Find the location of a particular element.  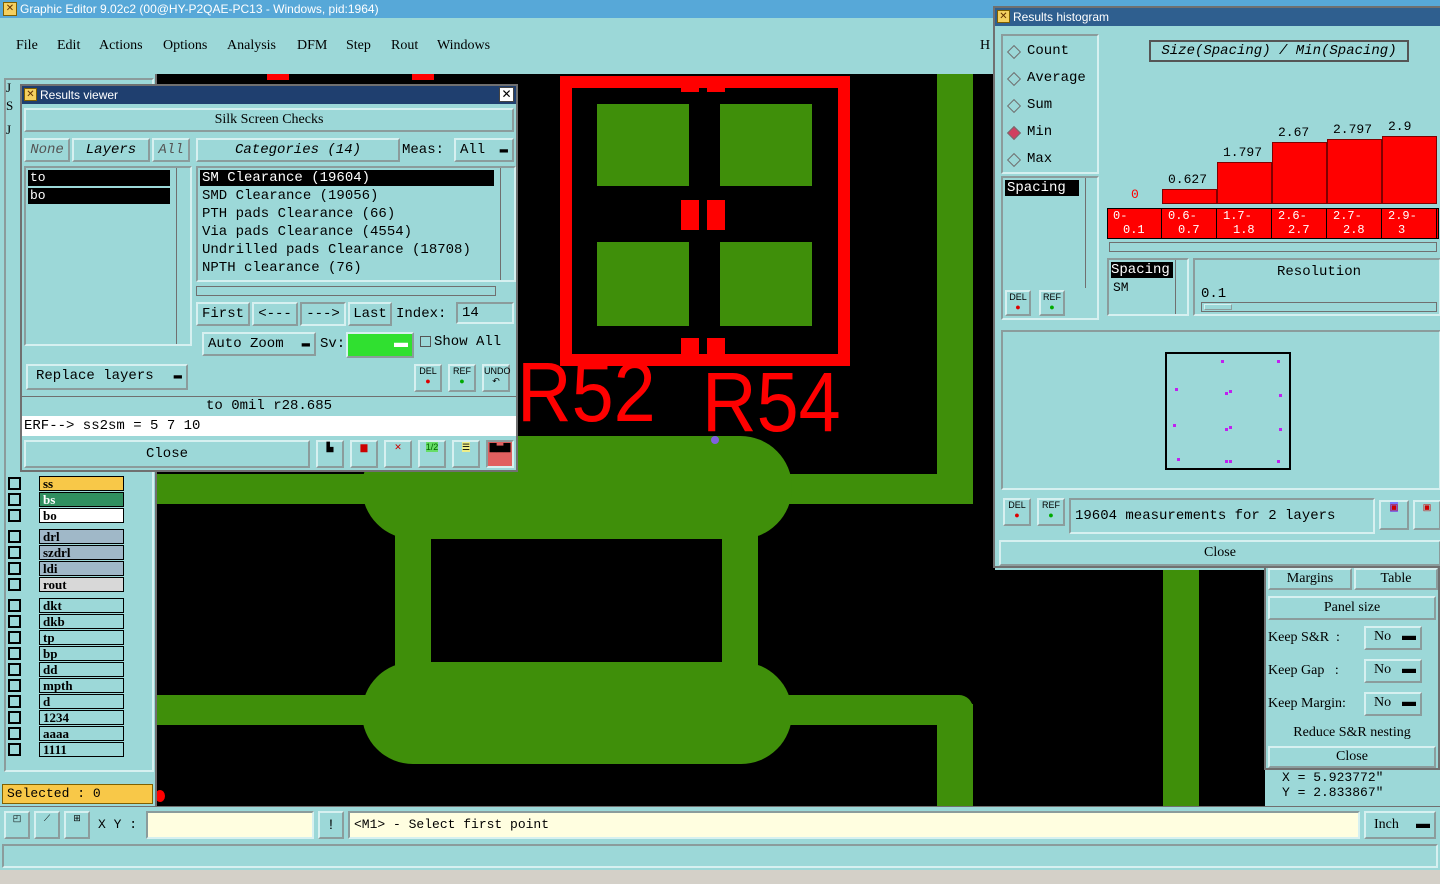

layer-row-ldi: ldi is located at coordinates (66, 568).